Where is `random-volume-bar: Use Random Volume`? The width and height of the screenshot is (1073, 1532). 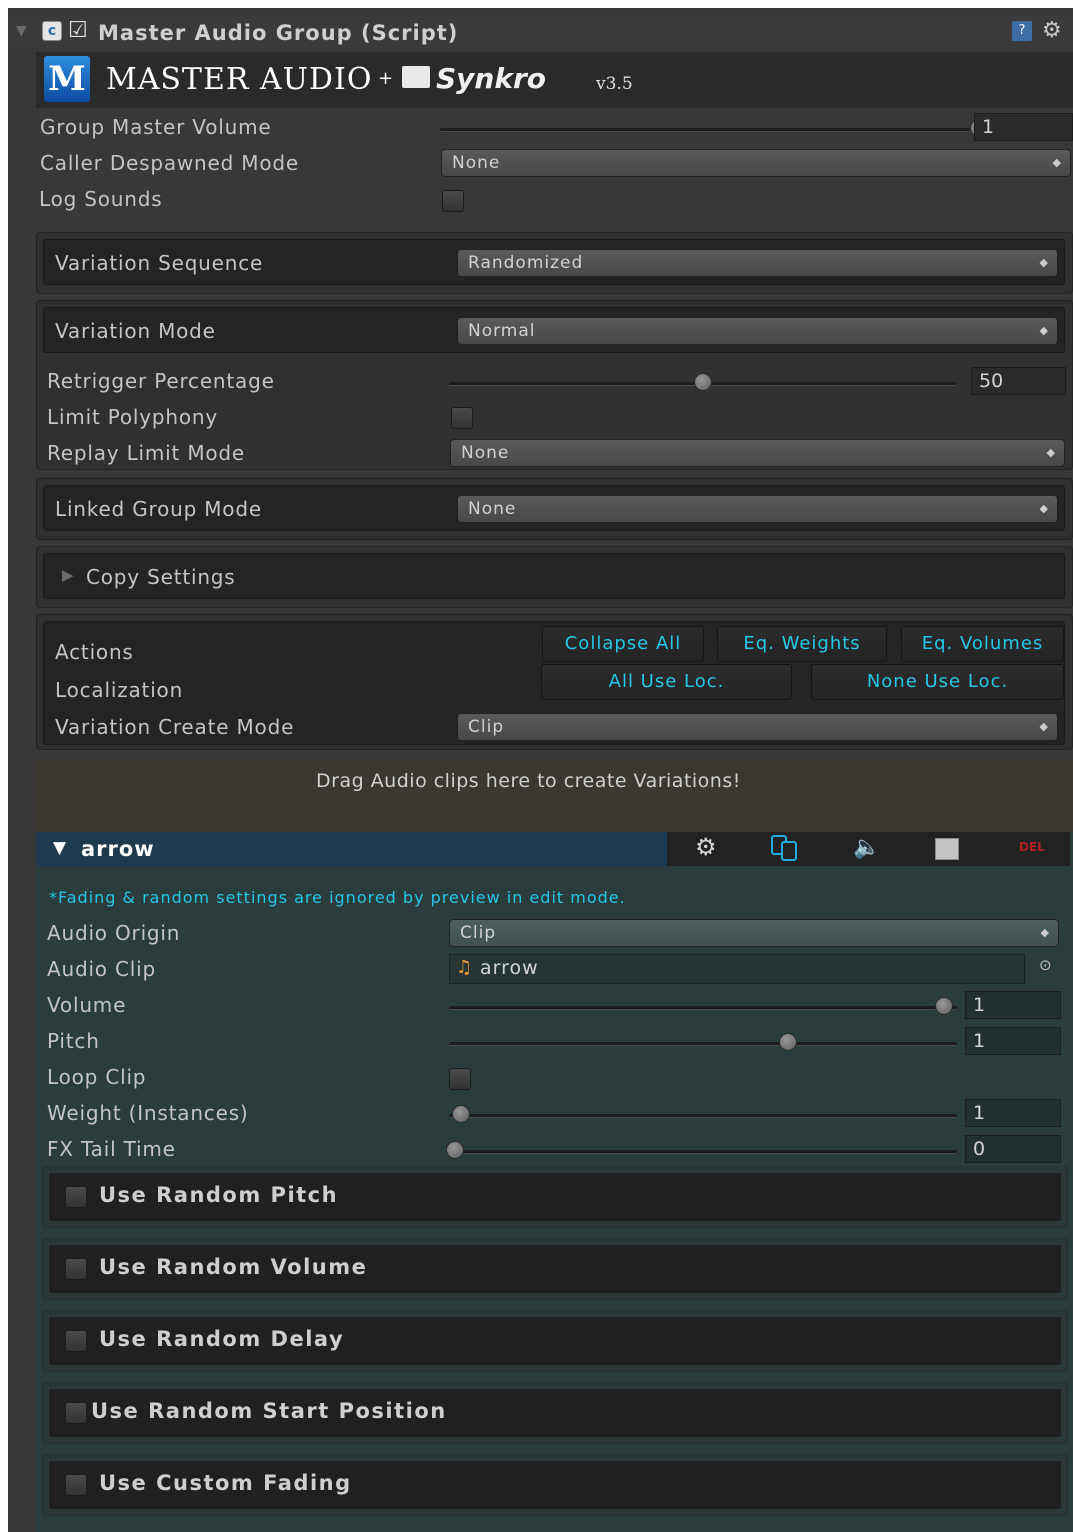 random-volume-bar: Use Random Volume is located at coordinates (555, 1269).